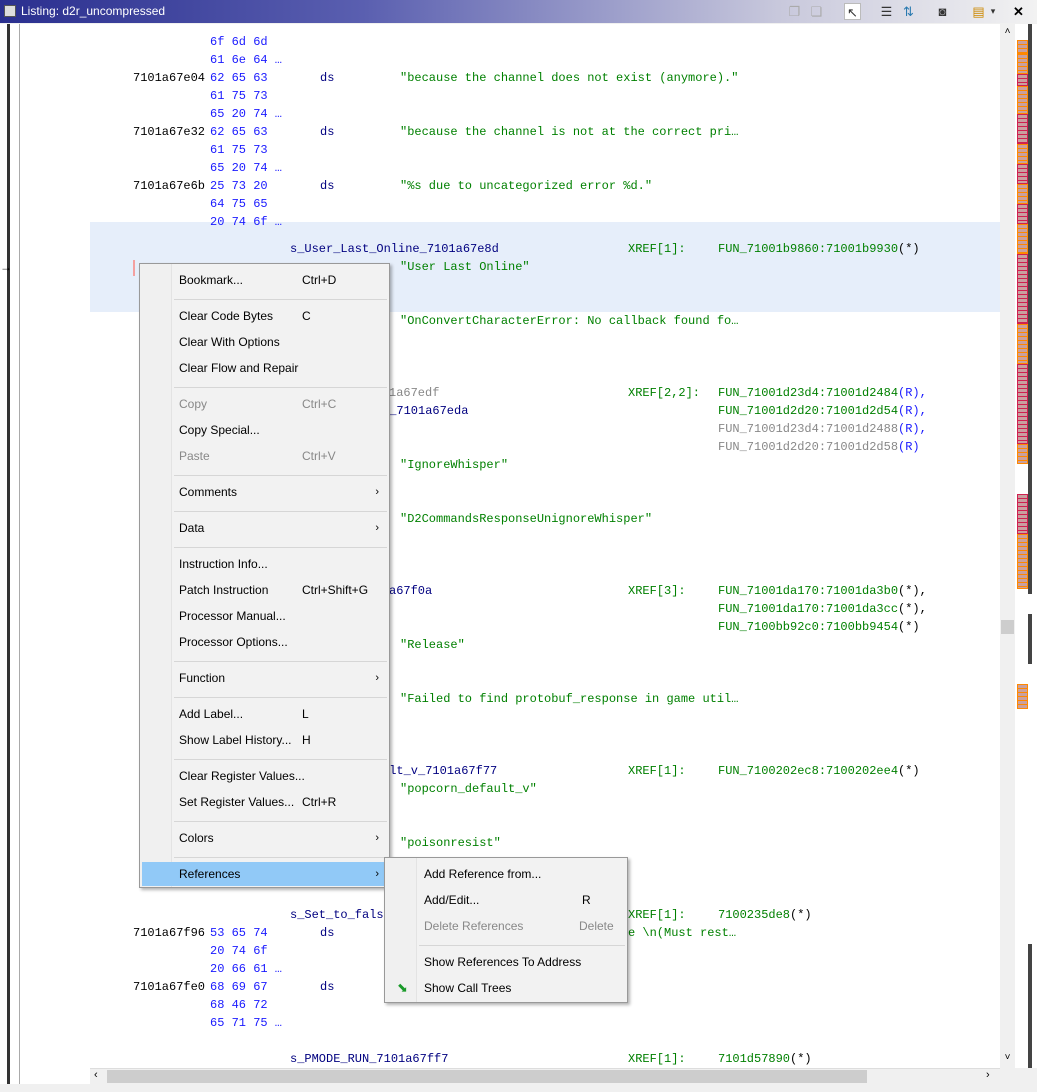 Image resolution: width=1037 pixels, height=1092 pixels. Describe the element at coordinates (993, 11) in the screenshot. I see `dropdown-icon: ▾` at that location.